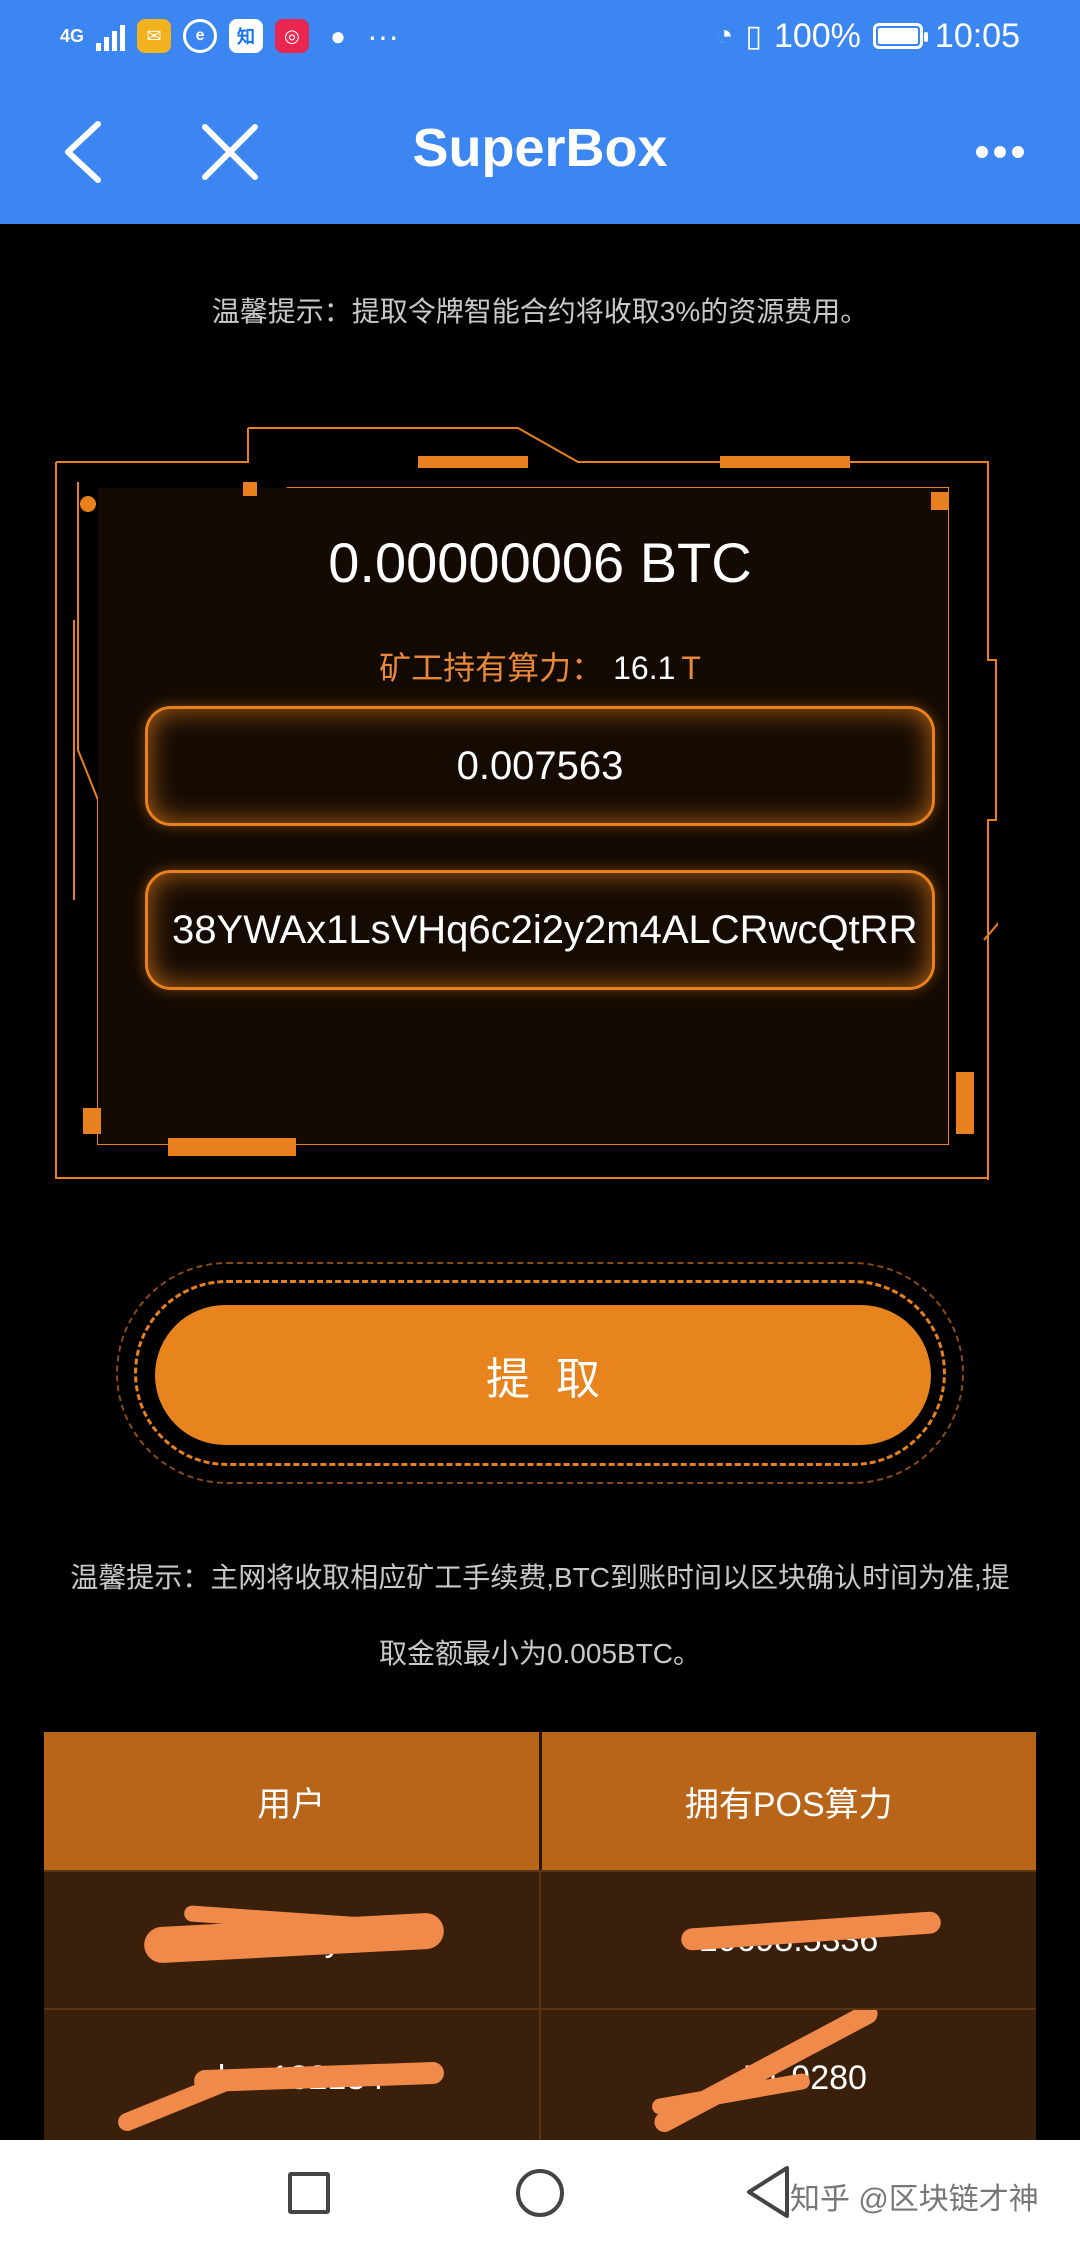  I want to click on signal-icon, so click(111, 36).